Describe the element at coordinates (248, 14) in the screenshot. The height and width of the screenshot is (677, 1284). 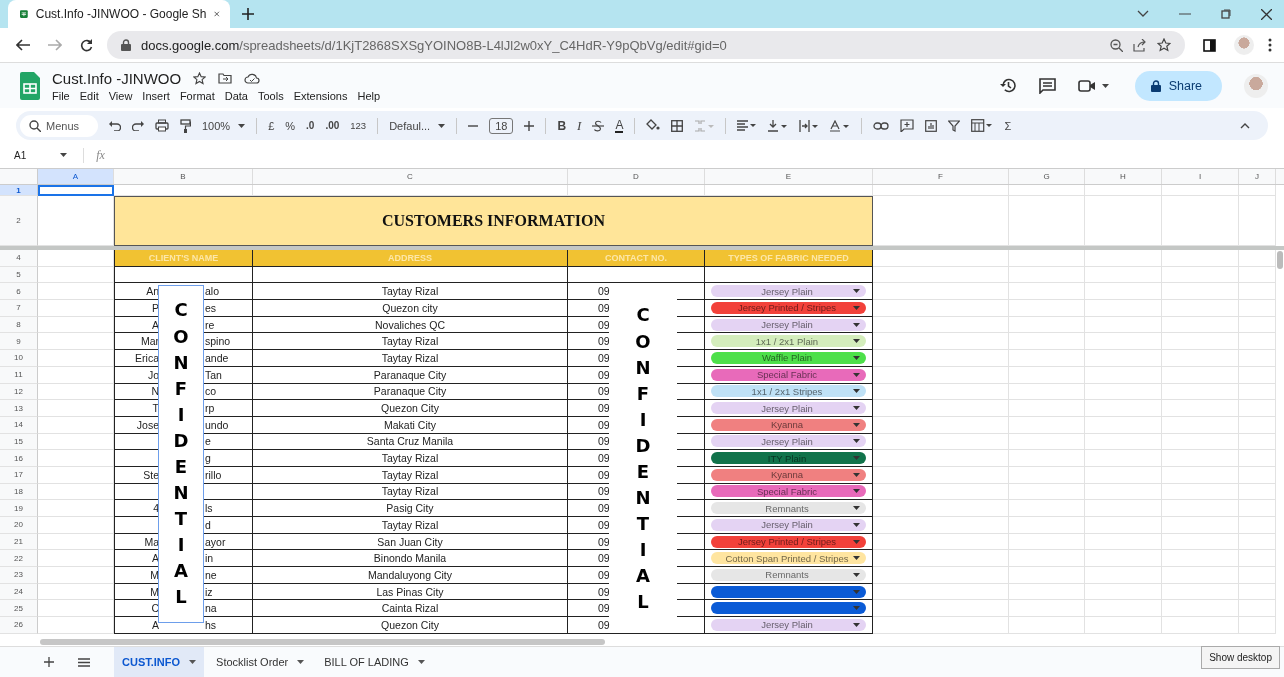
I see `new-tab-icon` at that location.